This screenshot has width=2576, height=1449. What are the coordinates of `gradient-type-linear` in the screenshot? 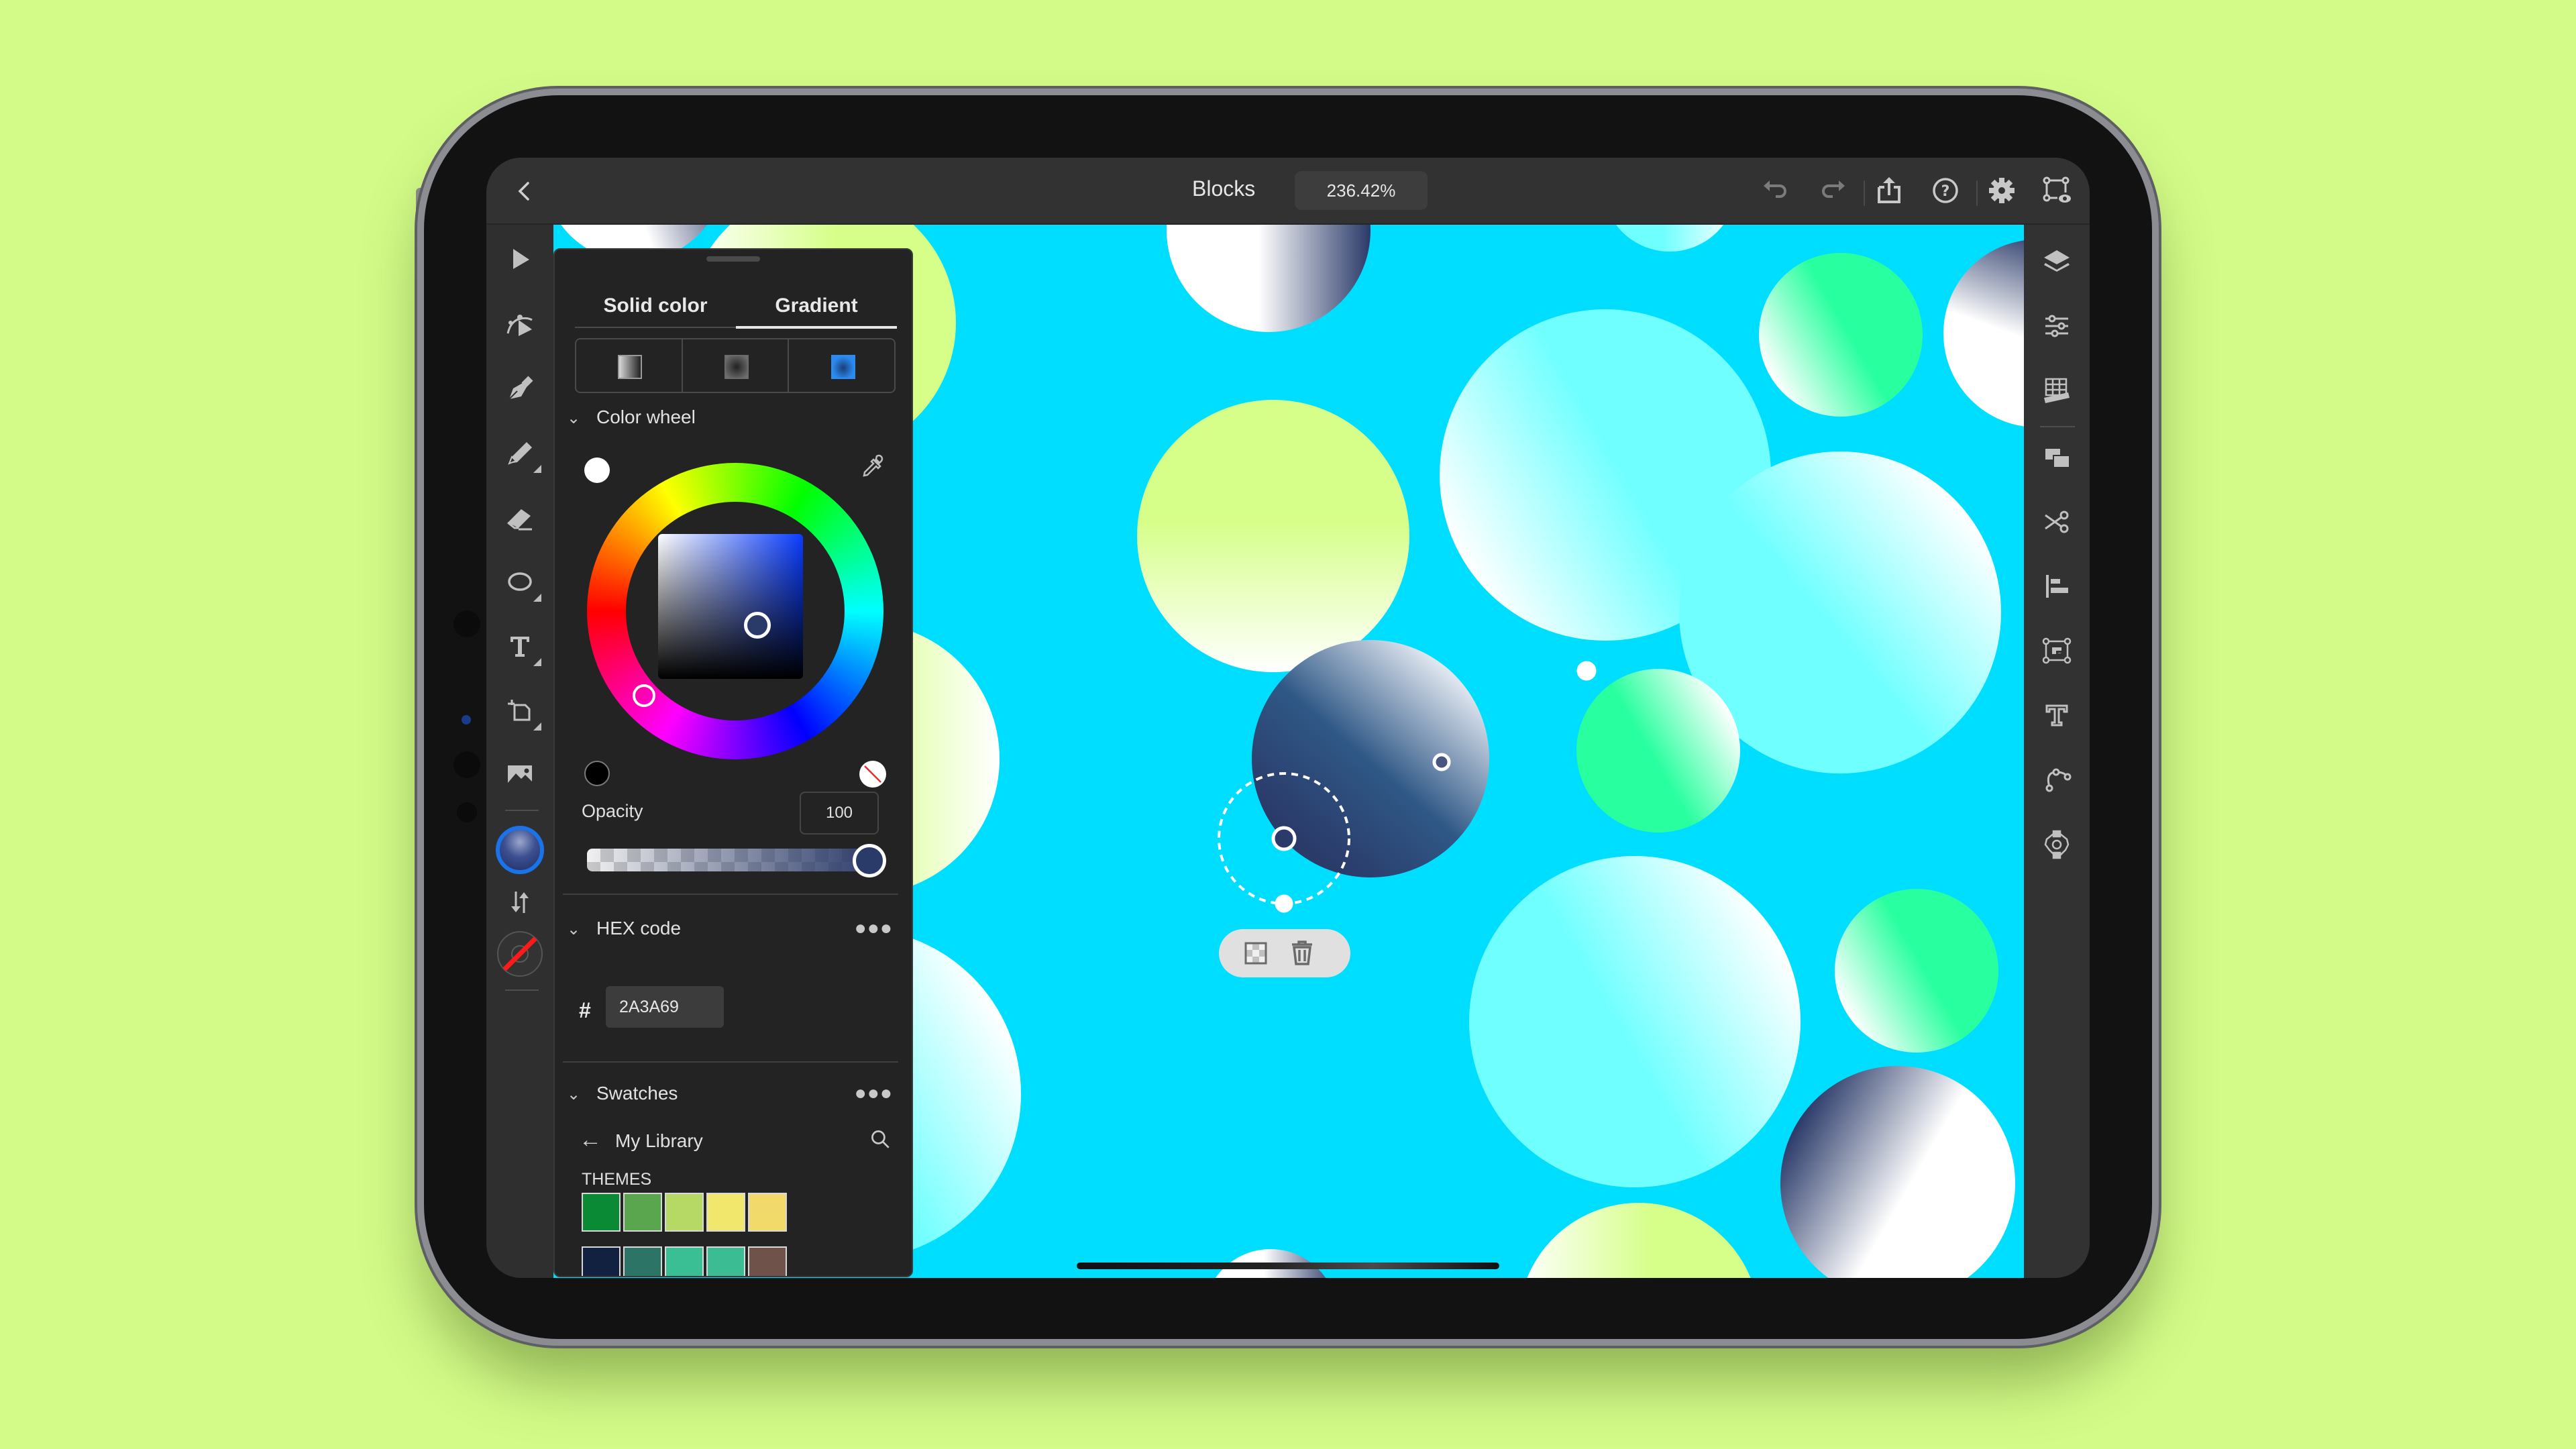 It's located at (629, 365).